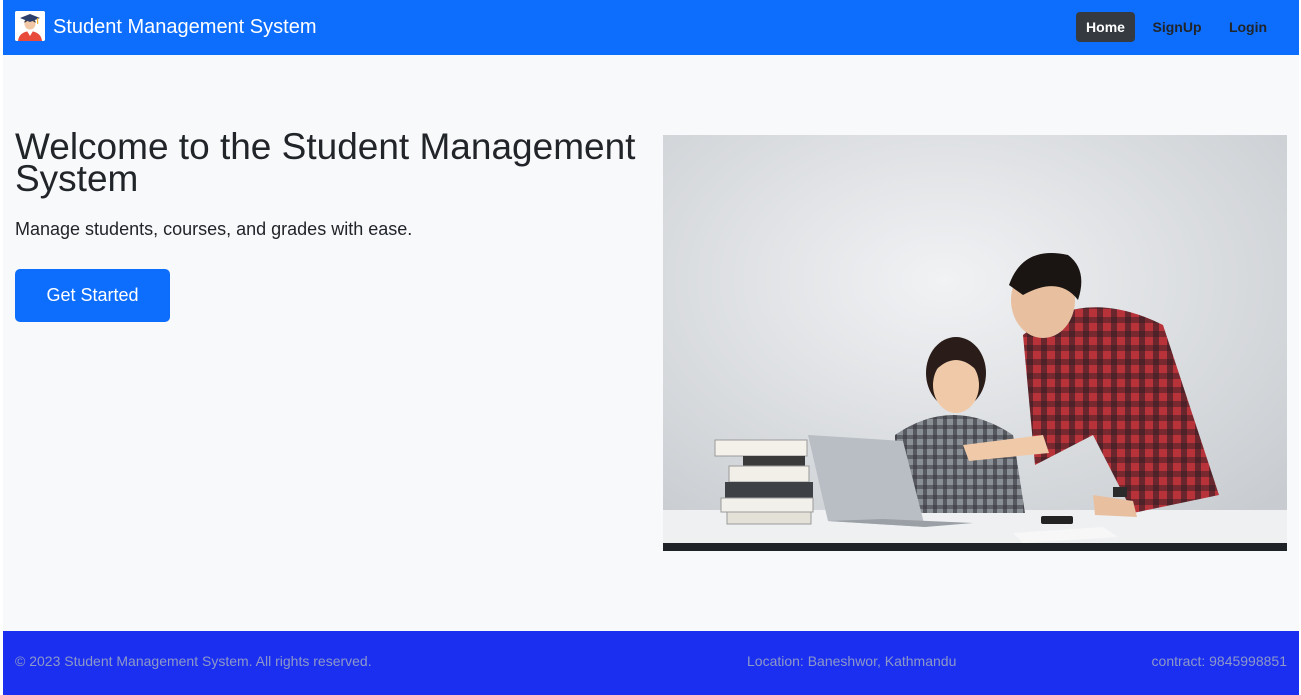 The width and height of the screenshot is (1301, 695). Describe the element at coordinates (1248, 27) in the screenshot. I see `nav-login-link: Login` at that location.